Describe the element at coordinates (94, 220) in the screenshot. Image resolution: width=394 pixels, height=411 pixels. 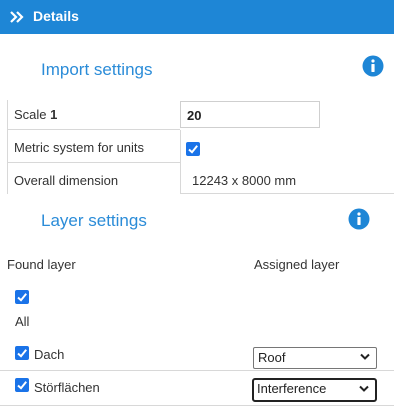
I see `layer-settings-title: Layer settings` at that location.